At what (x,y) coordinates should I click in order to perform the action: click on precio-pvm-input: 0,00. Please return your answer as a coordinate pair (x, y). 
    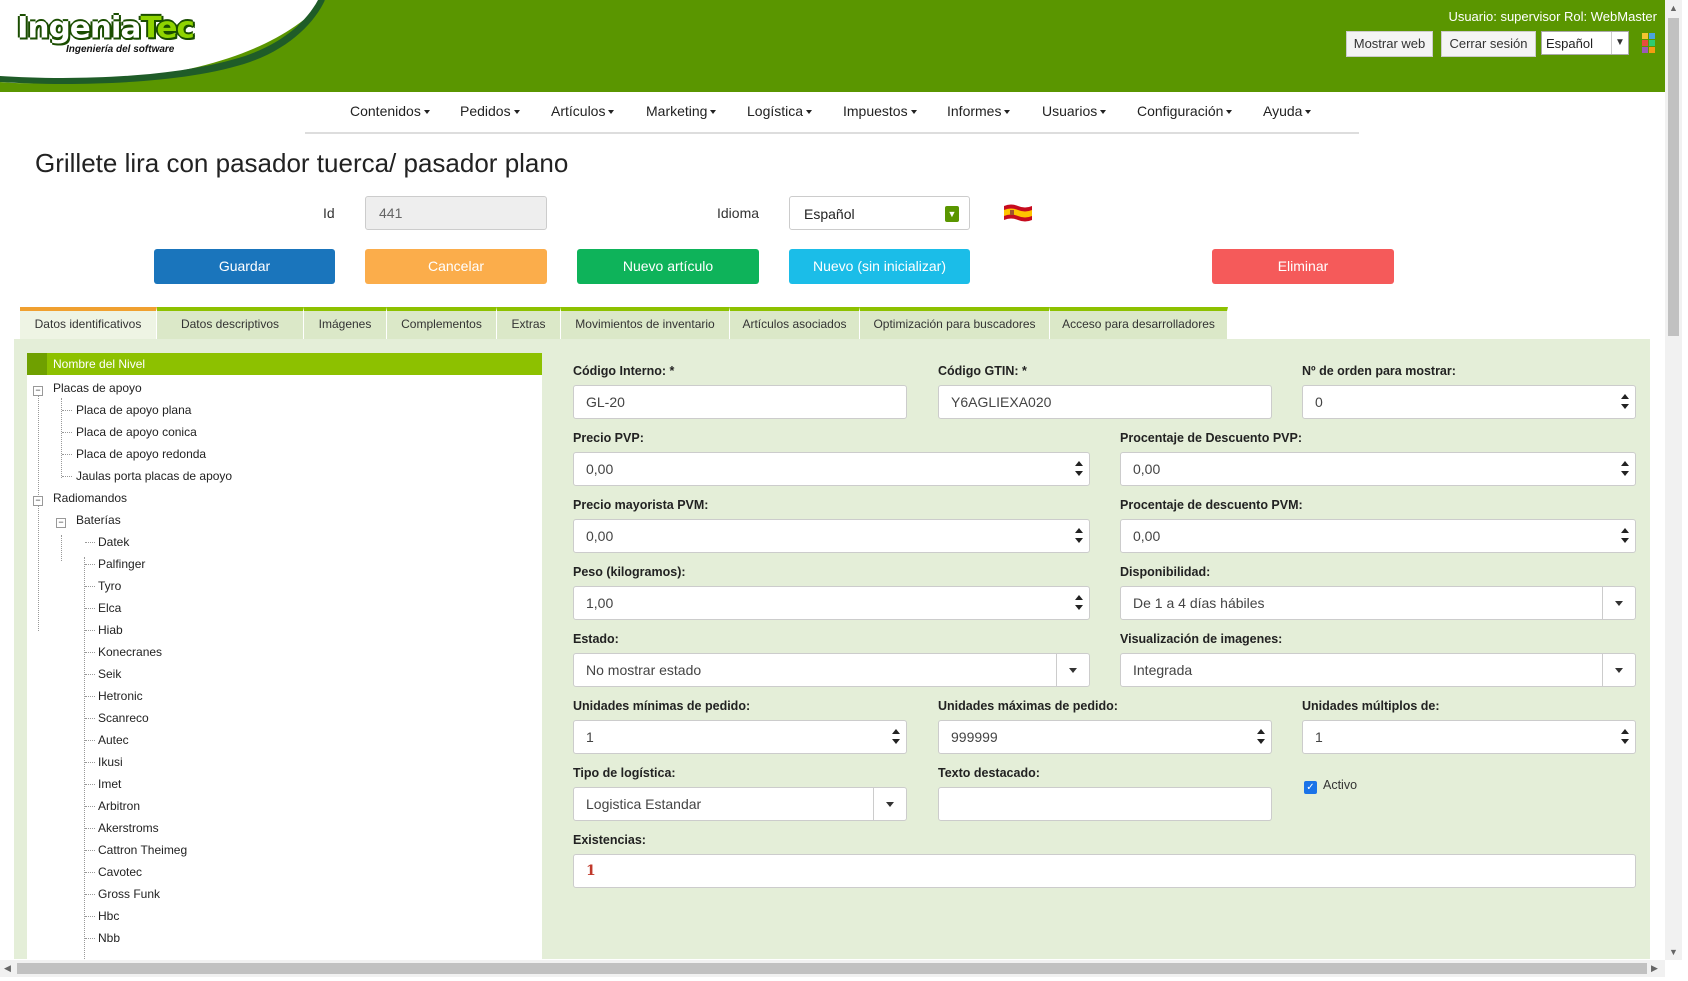
    Looking at the image, I should click on (831, 536).